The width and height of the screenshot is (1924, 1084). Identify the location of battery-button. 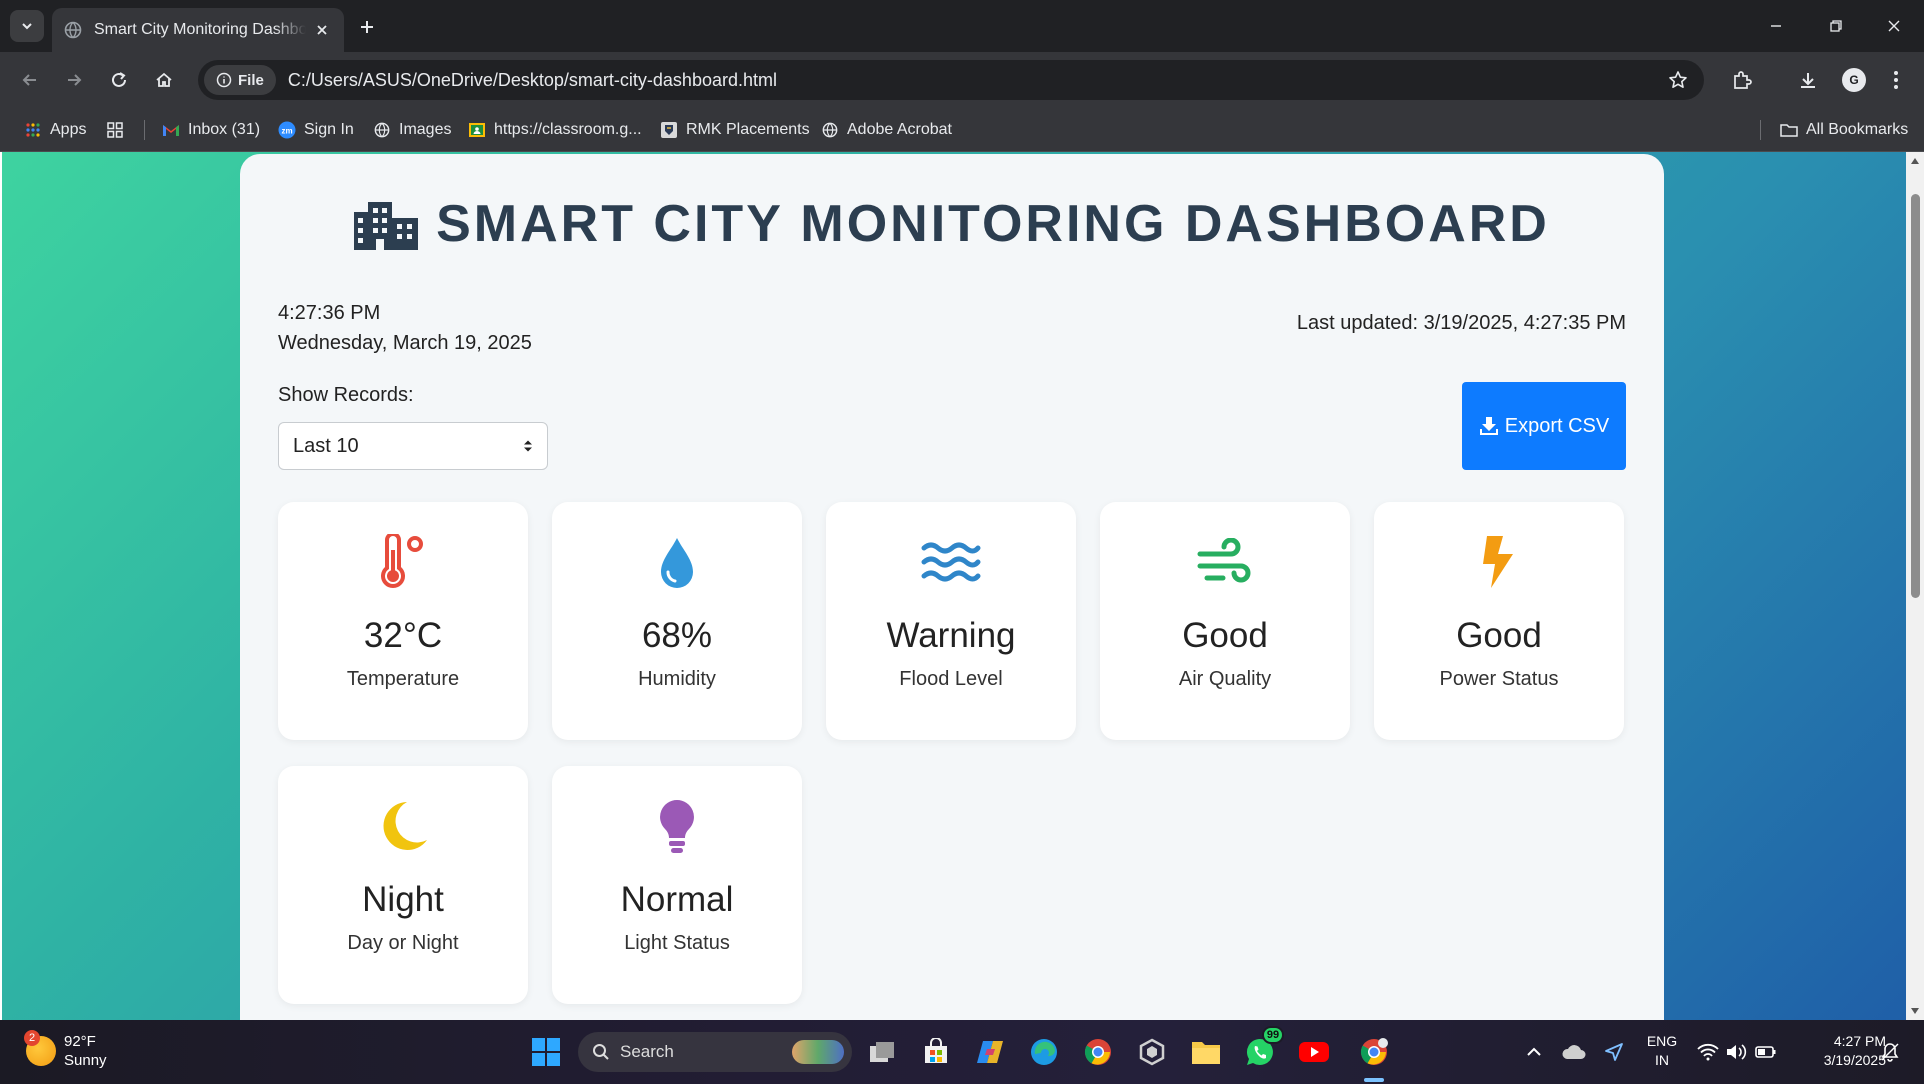
(1766, 1052).